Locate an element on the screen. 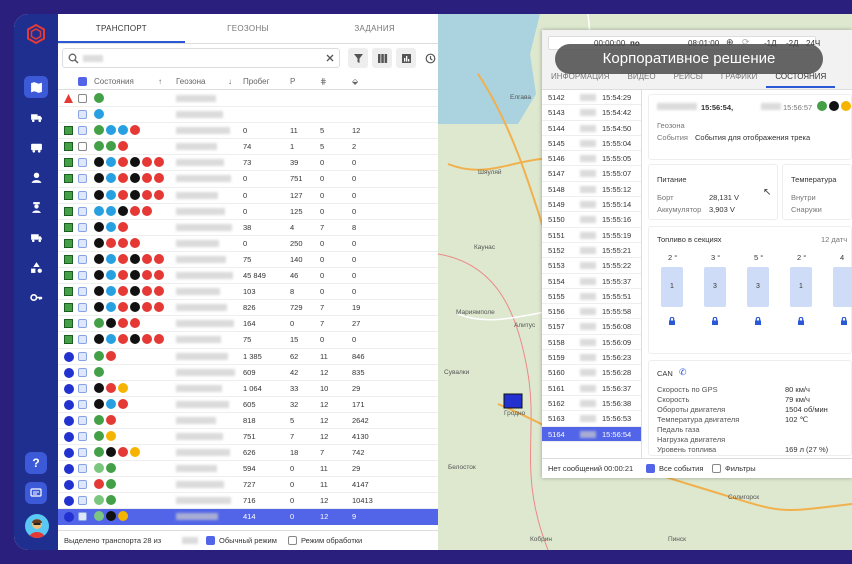 This screenshot has width=852, height=564. table-row: 716 0 12 10413 is located at coordinates (248, 501).